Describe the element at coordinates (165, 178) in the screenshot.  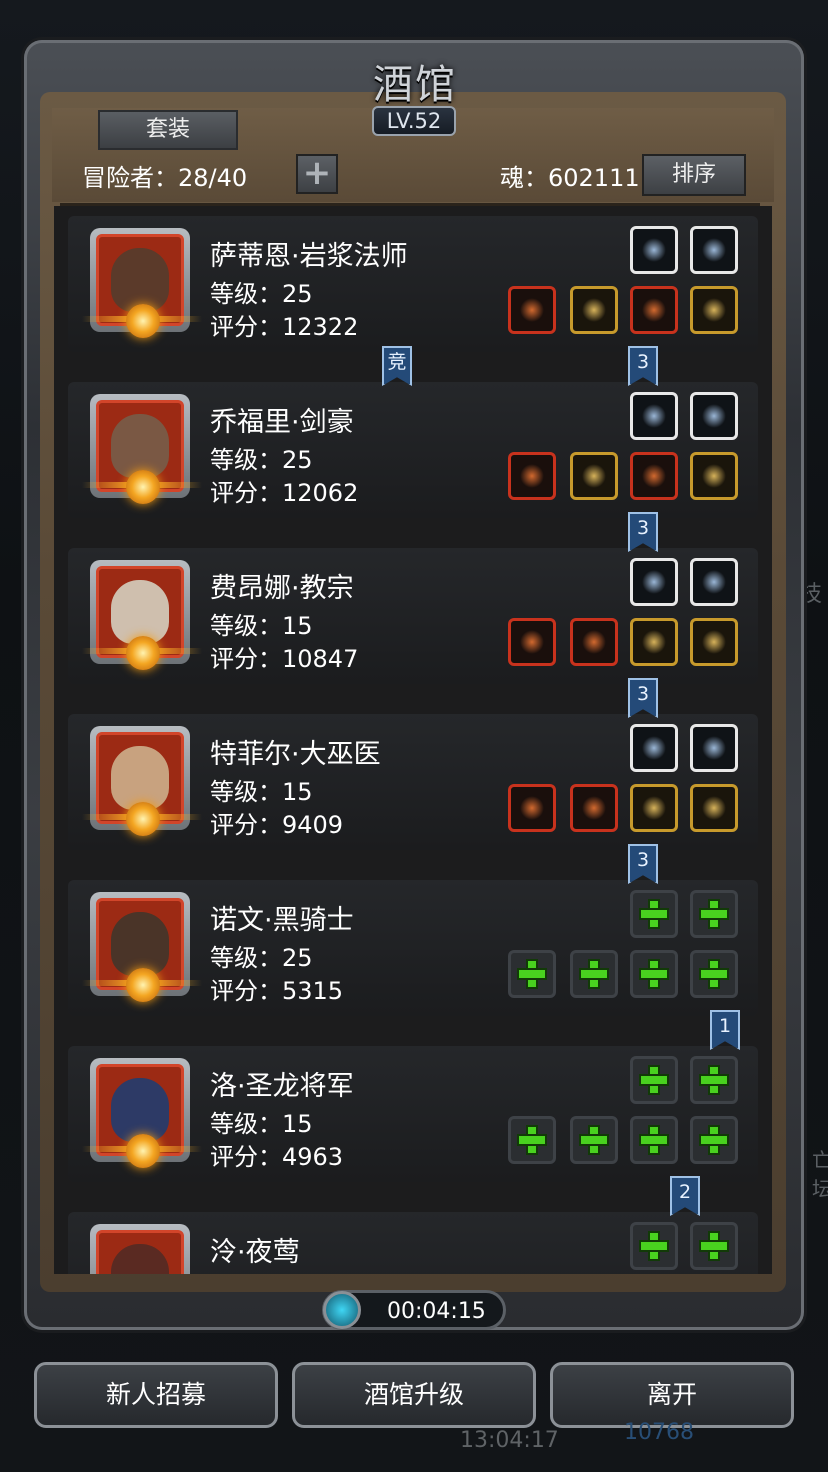
I see `adventurer-count: 冒险者：28/40` at that location.